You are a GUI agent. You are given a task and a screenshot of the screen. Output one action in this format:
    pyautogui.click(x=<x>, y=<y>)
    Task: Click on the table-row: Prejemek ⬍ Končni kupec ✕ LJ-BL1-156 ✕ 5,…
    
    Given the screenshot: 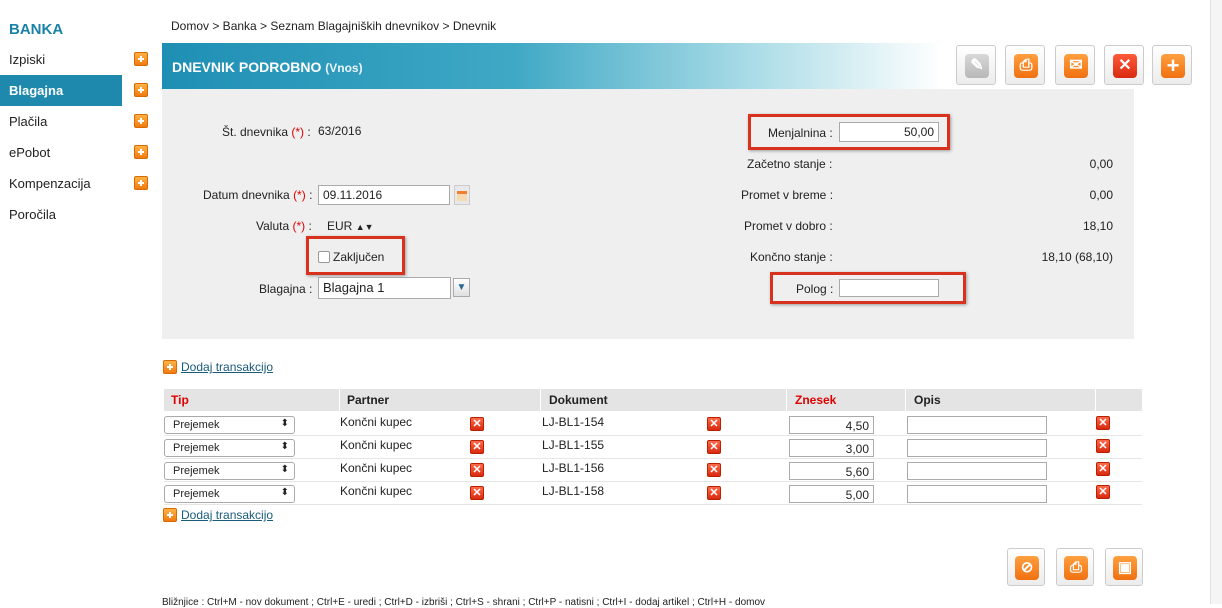 What is the action you would take?
    pyautogui.click(x=653, y=470)
    